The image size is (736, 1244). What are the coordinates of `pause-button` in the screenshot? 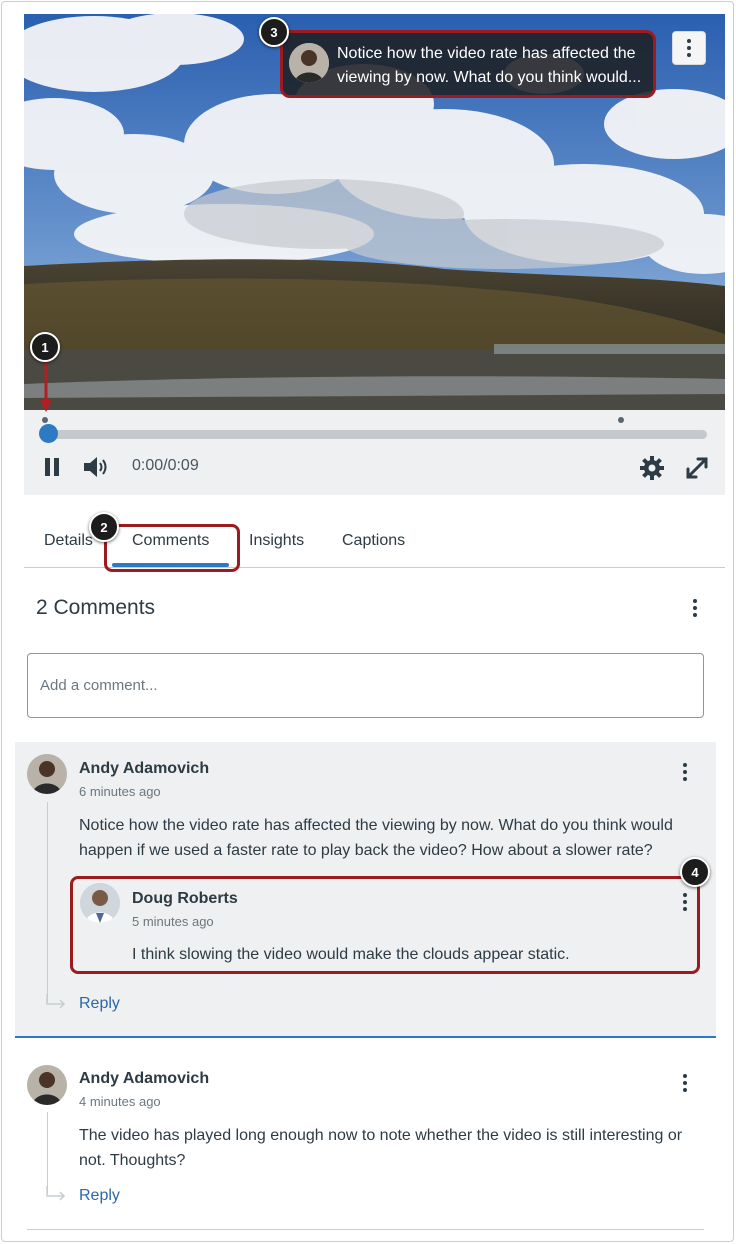 It's located at (52, 467).